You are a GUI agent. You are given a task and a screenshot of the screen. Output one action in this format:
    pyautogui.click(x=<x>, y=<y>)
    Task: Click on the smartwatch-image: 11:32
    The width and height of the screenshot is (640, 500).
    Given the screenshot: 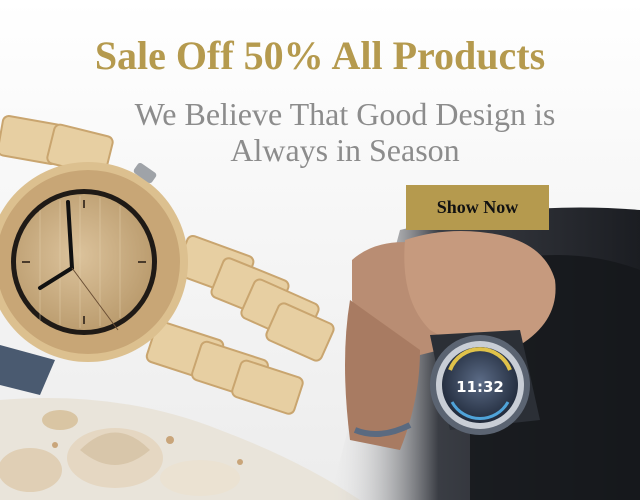 What is the action you would take?
    pyautogui.click(x=485, y=382)
    